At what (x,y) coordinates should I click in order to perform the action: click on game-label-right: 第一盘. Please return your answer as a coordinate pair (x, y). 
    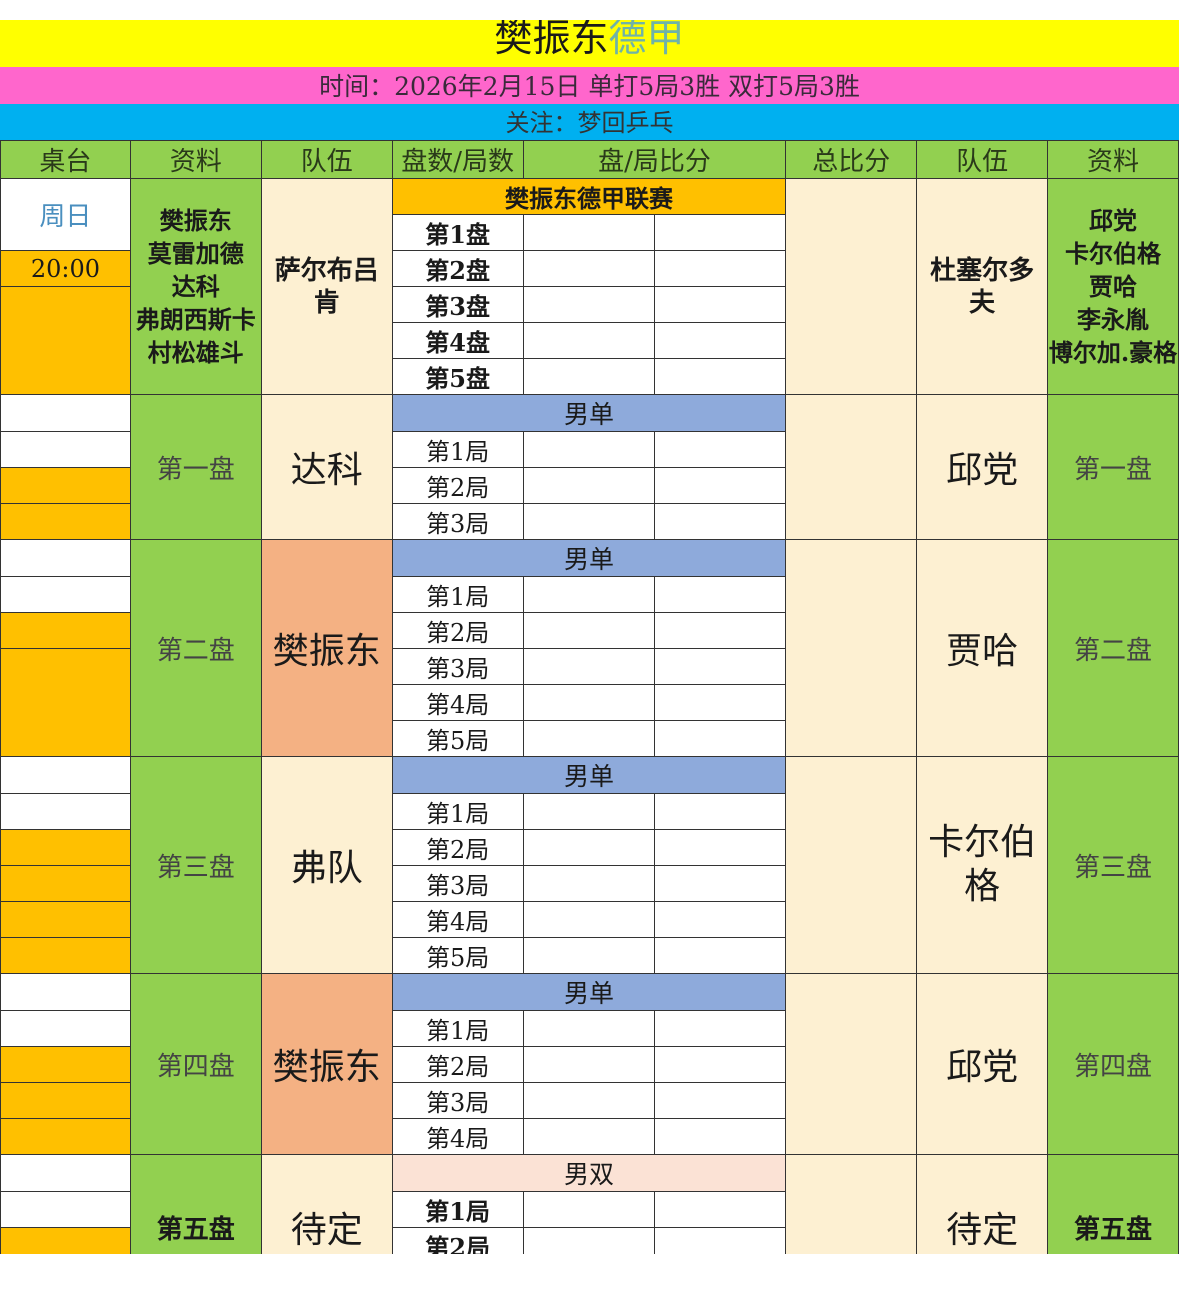
    Looking at the image, I should click on (1113, 467).